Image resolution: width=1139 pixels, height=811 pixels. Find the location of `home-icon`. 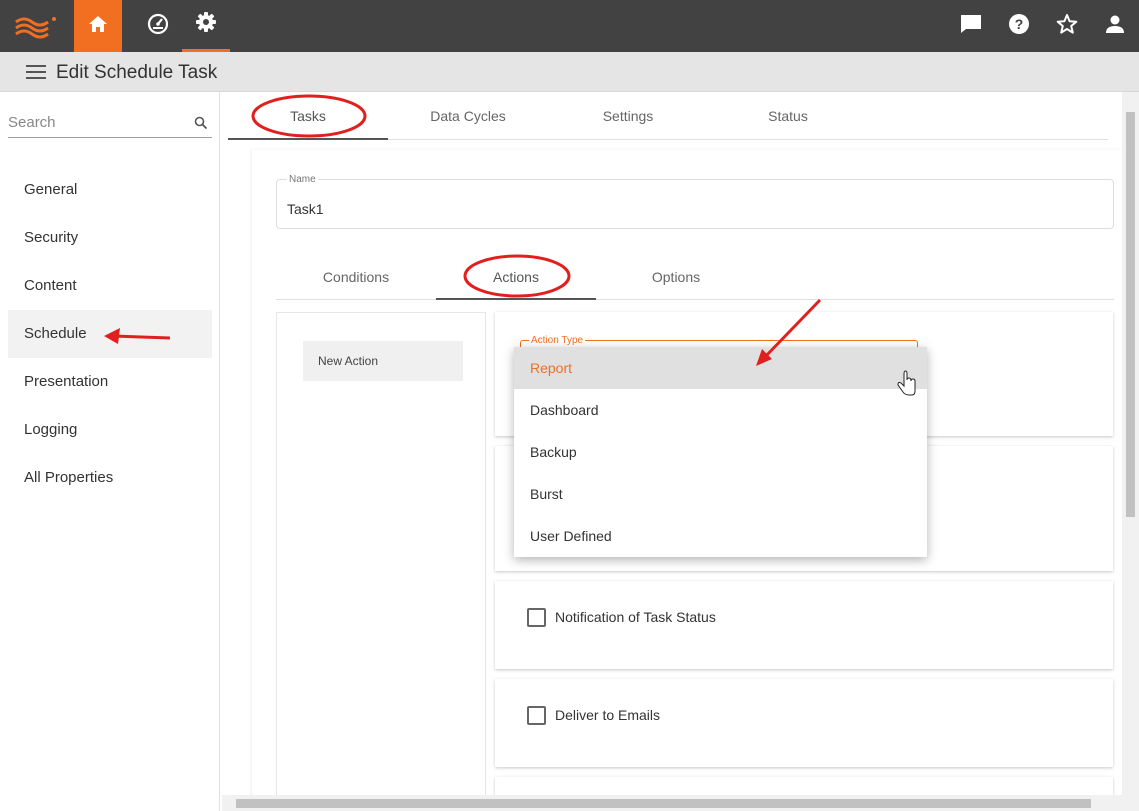

home-icon is located at coordinates (98, 26).